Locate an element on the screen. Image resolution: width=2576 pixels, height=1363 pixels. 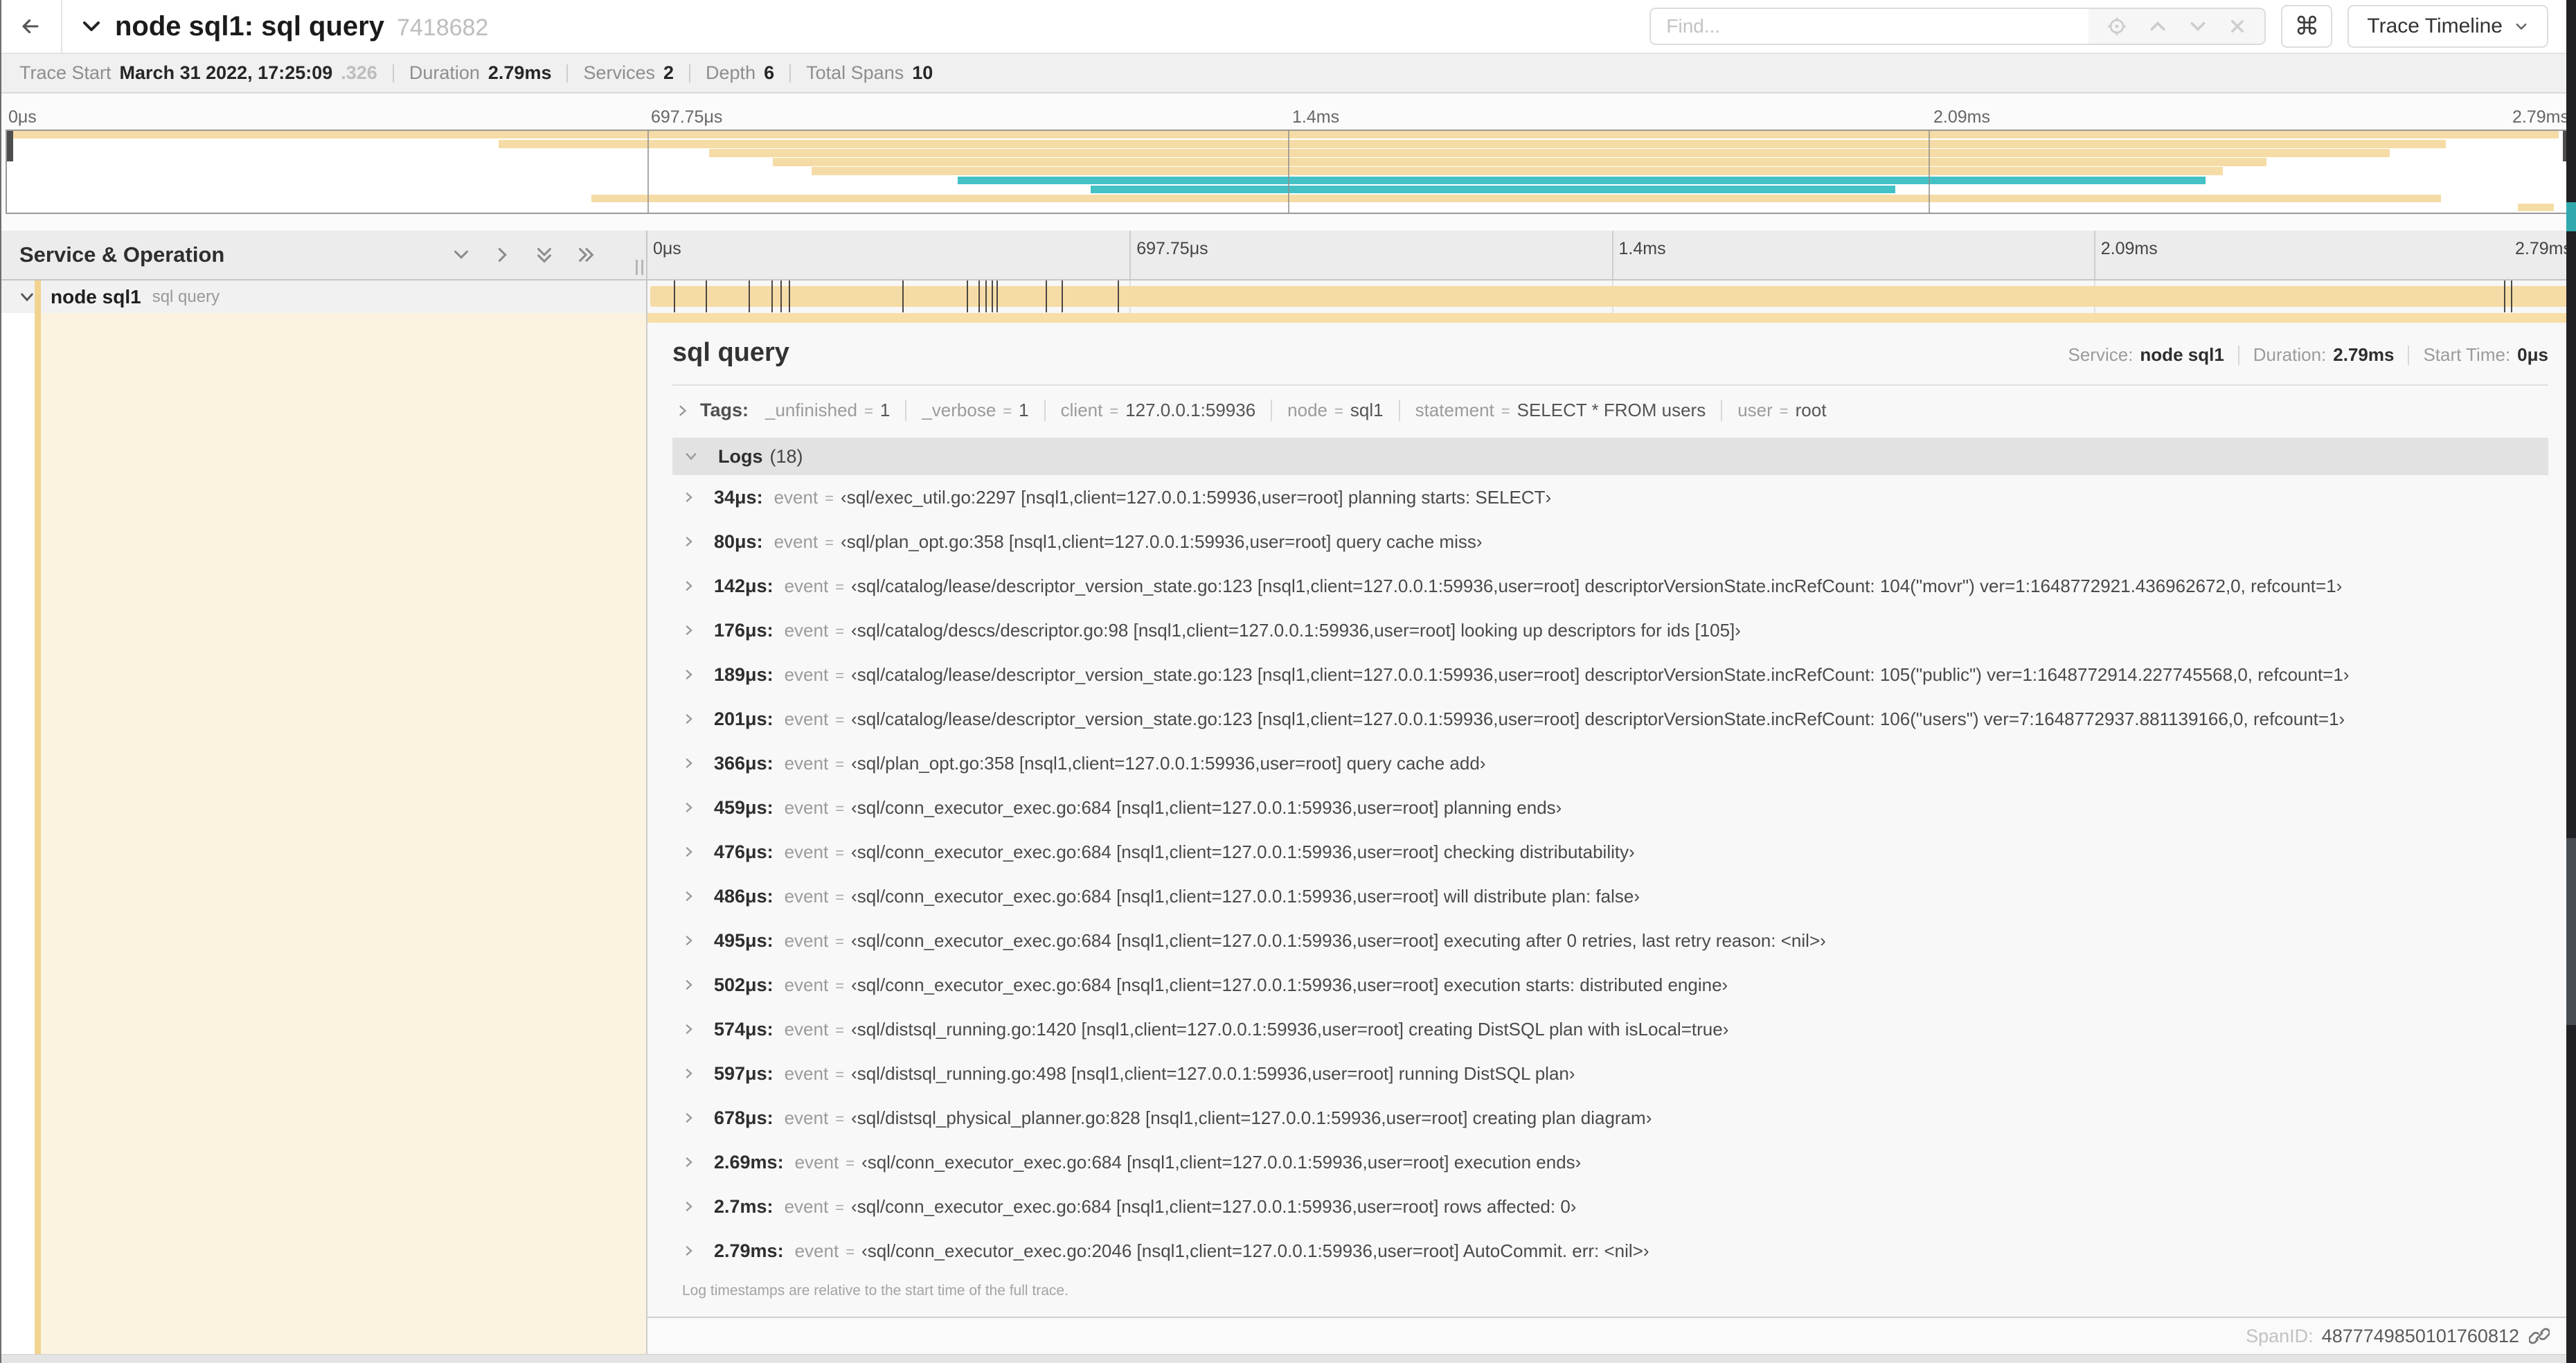
clear-search-icon is located at coordinates (2237, 26).